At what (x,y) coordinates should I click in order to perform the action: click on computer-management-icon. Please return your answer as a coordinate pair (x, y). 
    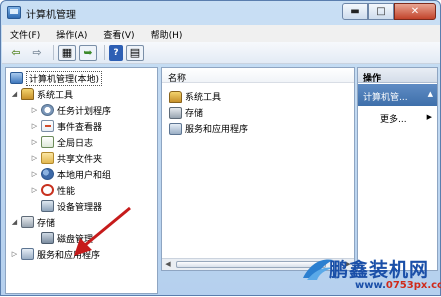
    Looking at the image, I should click on (14, 12).